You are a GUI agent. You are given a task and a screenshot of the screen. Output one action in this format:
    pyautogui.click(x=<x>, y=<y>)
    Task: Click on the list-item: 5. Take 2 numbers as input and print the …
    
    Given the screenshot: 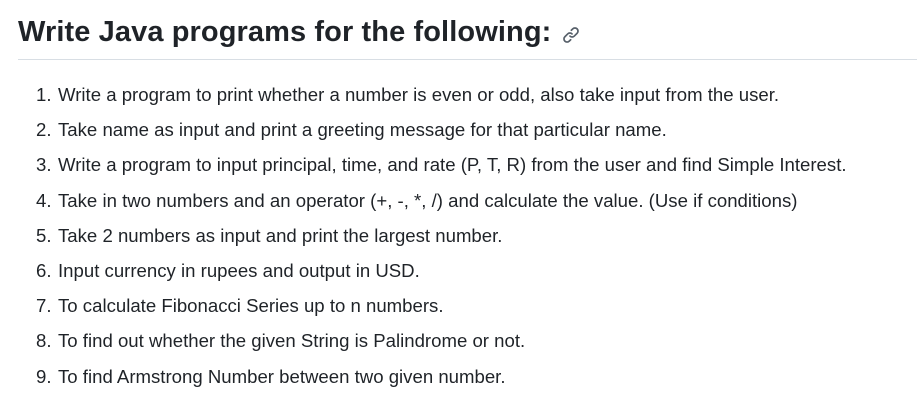 What is the action you would take?
    pyautogui.click(x=476, y=239)
    